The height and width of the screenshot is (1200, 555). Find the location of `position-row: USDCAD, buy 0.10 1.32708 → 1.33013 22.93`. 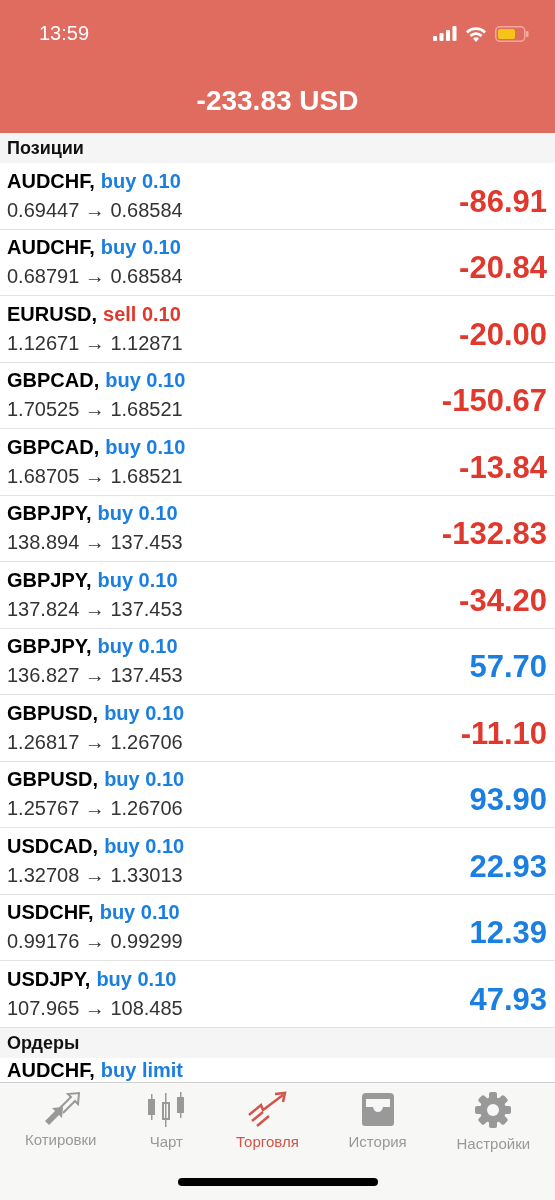

position-row: USDCAD, buy 0.10 1.32708 → 1.33013 22.93 is located at coordinates (277, 861).